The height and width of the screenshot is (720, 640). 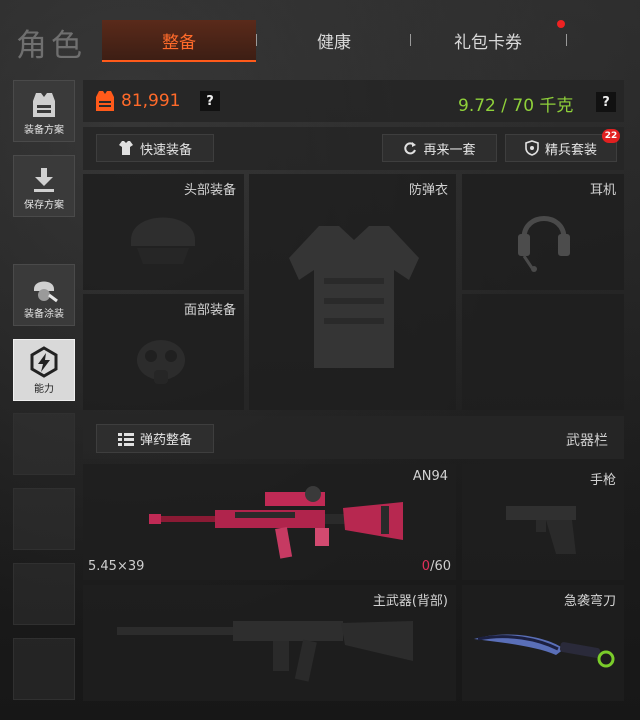 What do you see at coordinates (44, 205) in the screenshot?
I see `sidebar-item-label: 保存方案` at bounding box center [44, 205].